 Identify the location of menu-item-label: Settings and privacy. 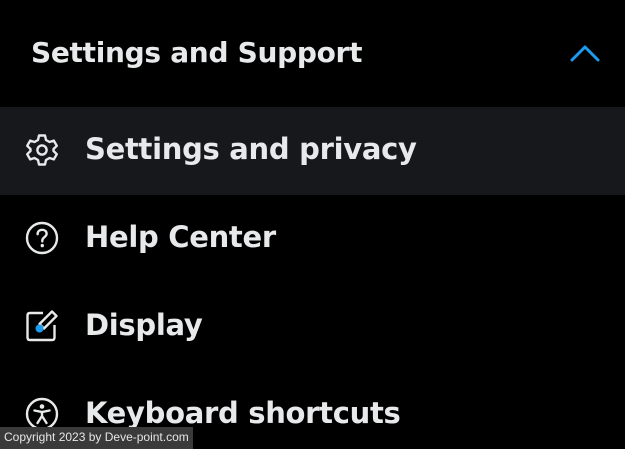
(251, 149).